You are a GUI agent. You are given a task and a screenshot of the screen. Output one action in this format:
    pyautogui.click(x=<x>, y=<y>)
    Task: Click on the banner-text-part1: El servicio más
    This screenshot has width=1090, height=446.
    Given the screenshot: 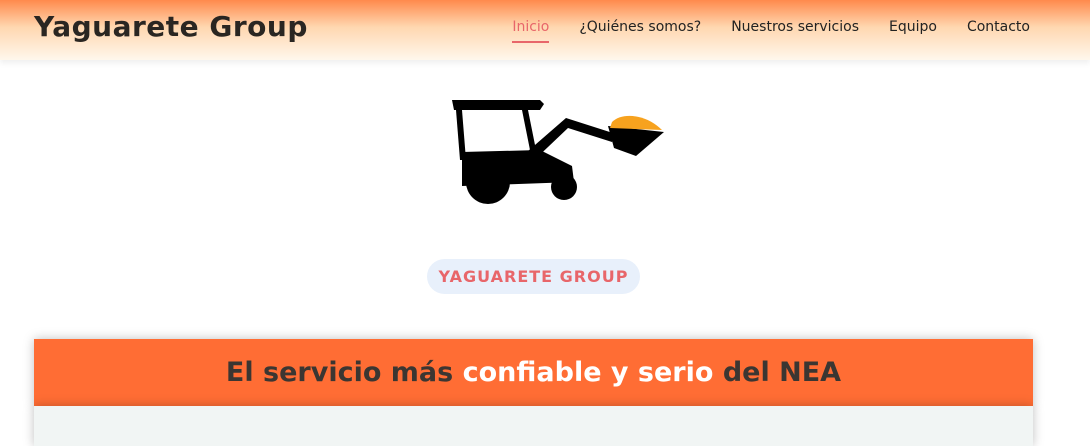 What is the action you would take?
    pyautogui.click(x=344, y=372)
    